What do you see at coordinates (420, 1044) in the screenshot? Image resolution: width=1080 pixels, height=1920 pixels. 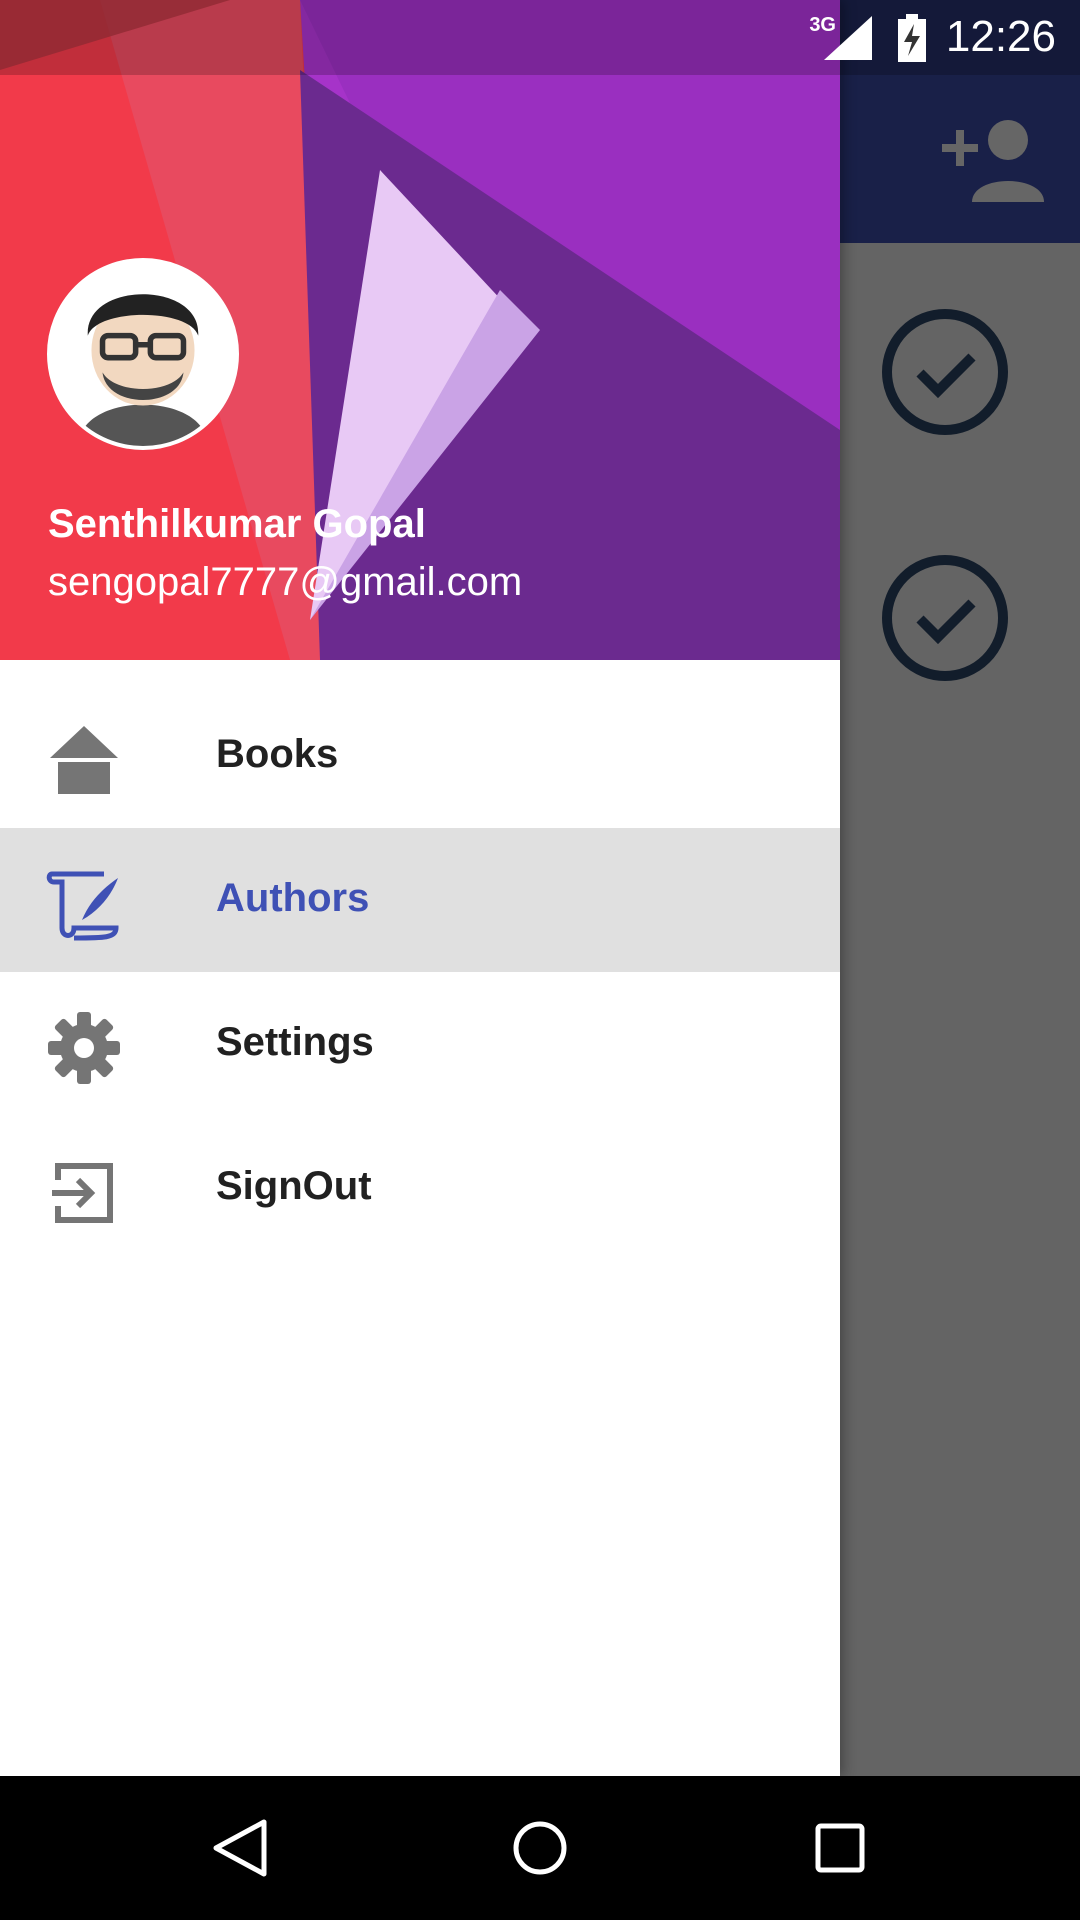 I see `drawer-item-settings: Settings` at bounding box center [420, 1044].